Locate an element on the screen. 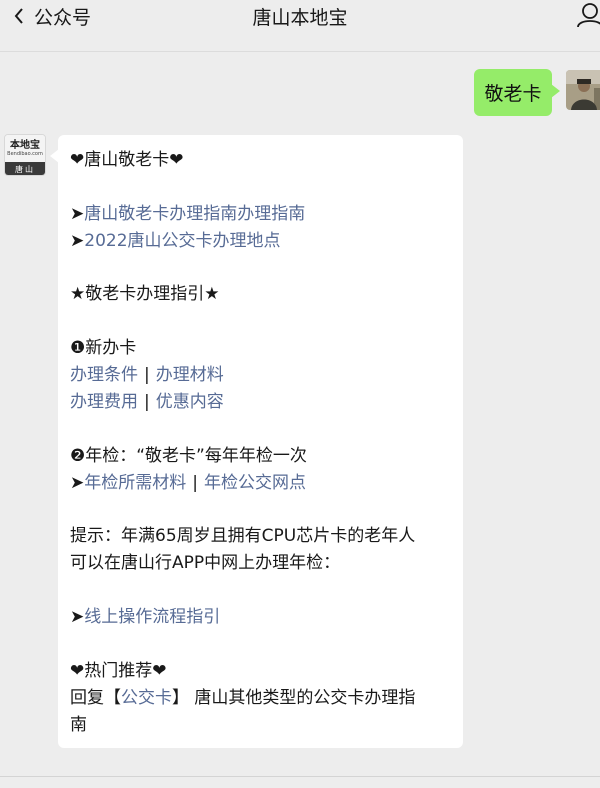 The image size is (600, 788). online-guide-link: 线上操作流程指引 is located at coordinates (152, 617).